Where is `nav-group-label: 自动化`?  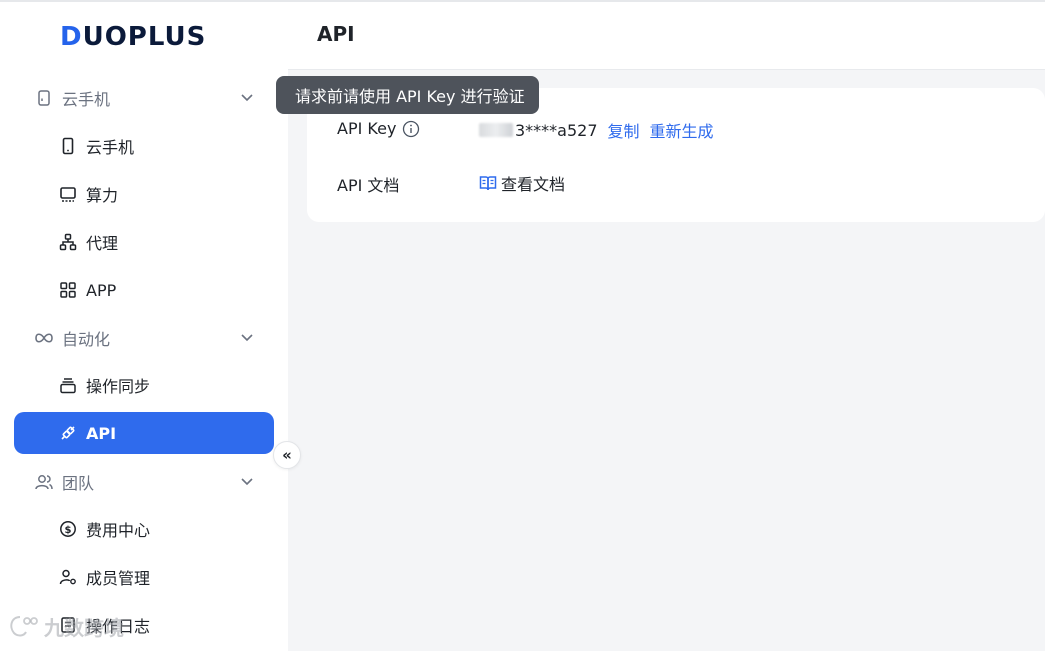 nav-group-label: 自动化 is located at coordinates (86, 339).